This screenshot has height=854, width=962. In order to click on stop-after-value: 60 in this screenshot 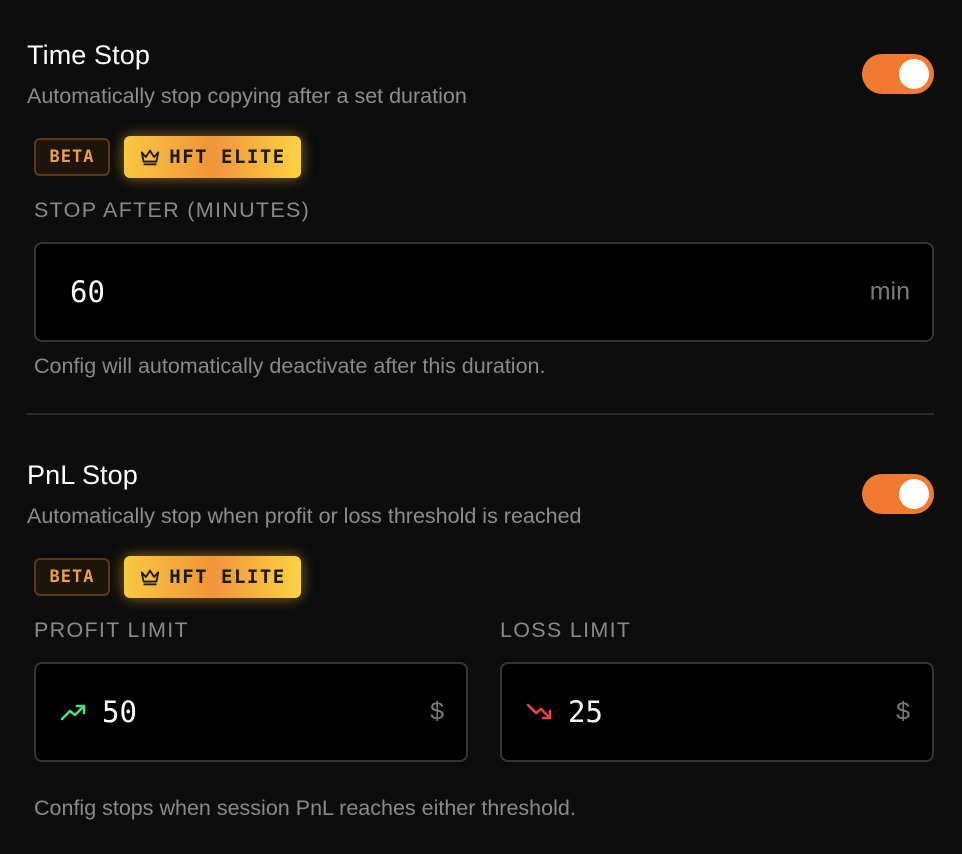, I will do `click(87, 292)`.